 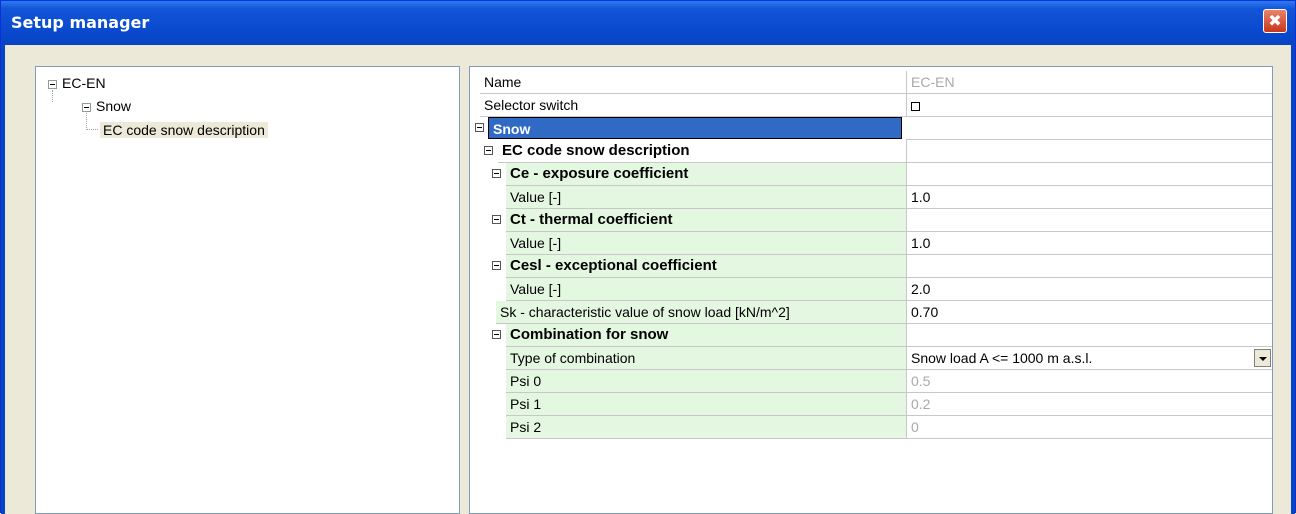 I want to click on section-header-ce: Ce - exposure coefficient, so click(x=706, y=174).